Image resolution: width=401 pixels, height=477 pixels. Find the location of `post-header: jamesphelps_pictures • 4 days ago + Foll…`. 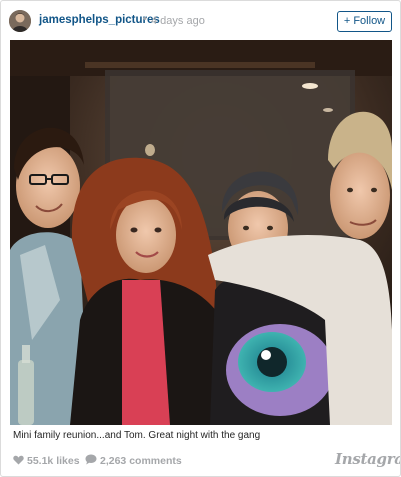

post-header: jamesphelps_pictures • 4 days ago + Foll… is located at coordinates (200, 21).